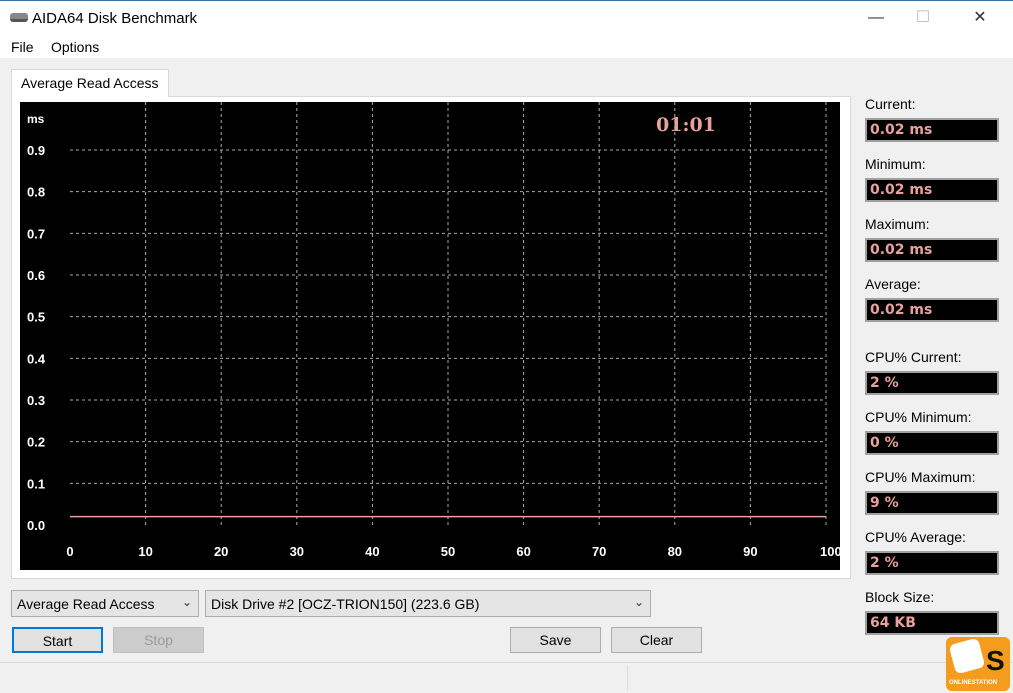 This screenshot has width=1013, height=693. What do you see at coordinates (918, 417) in the screenshot?
I see `stat-label: CPU% Minimum:` at bounding box center [918, 417].